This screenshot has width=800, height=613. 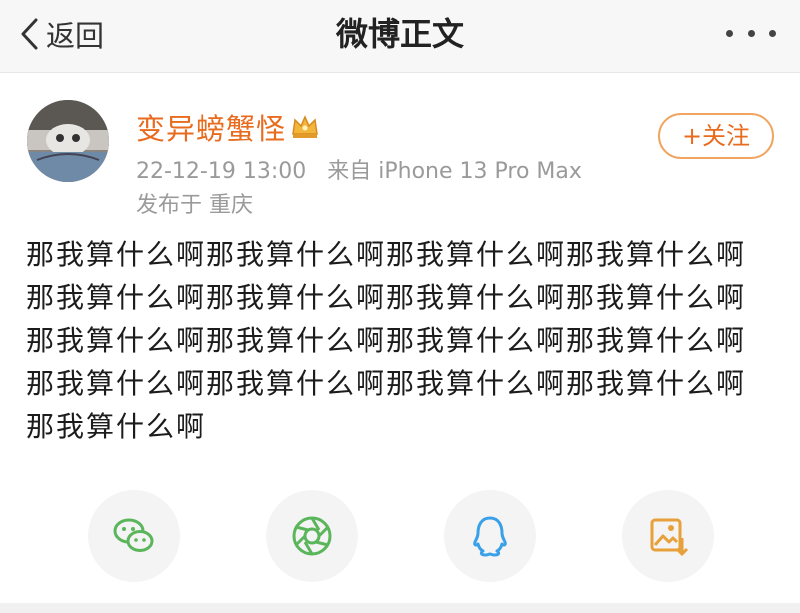 I want to click on save-image-icon, so click(x=669, y=537).